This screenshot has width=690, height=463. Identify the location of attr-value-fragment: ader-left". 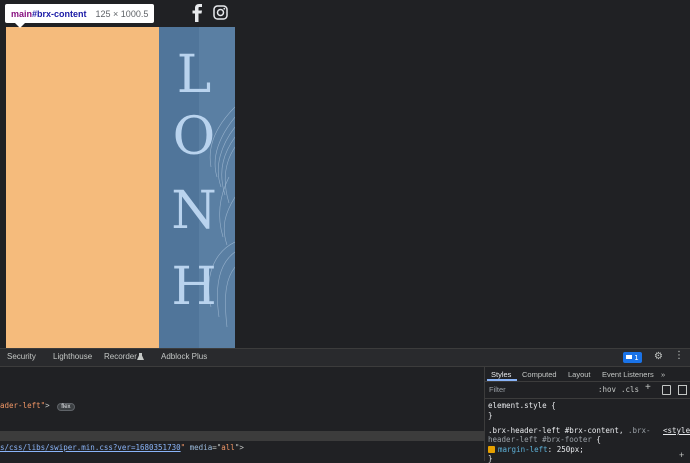
(23, 405).